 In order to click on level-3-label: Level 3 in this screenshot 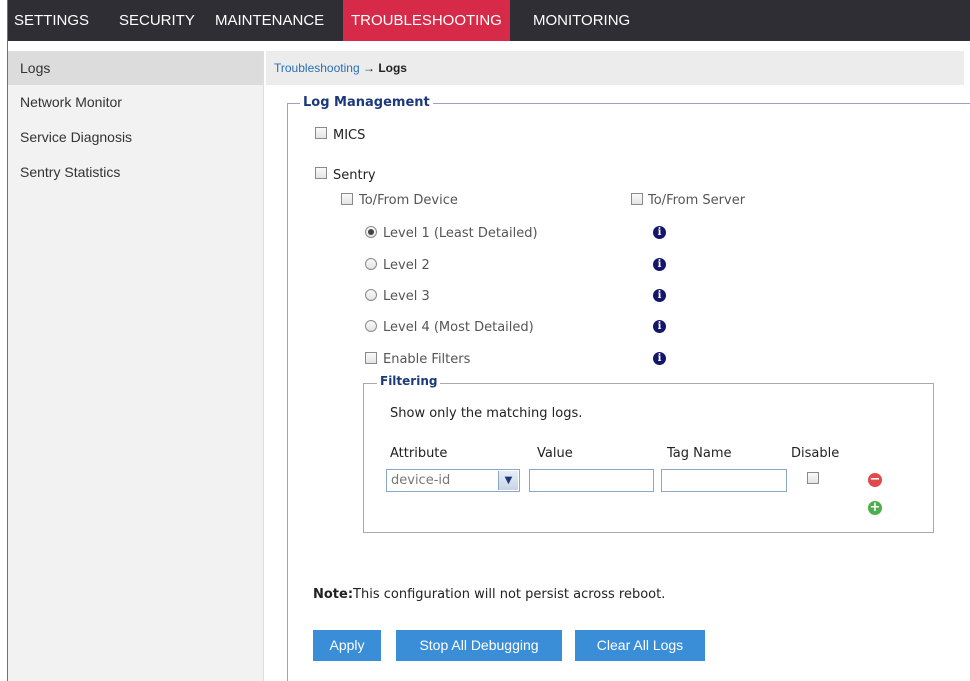, I will do `click(406, 296)`.